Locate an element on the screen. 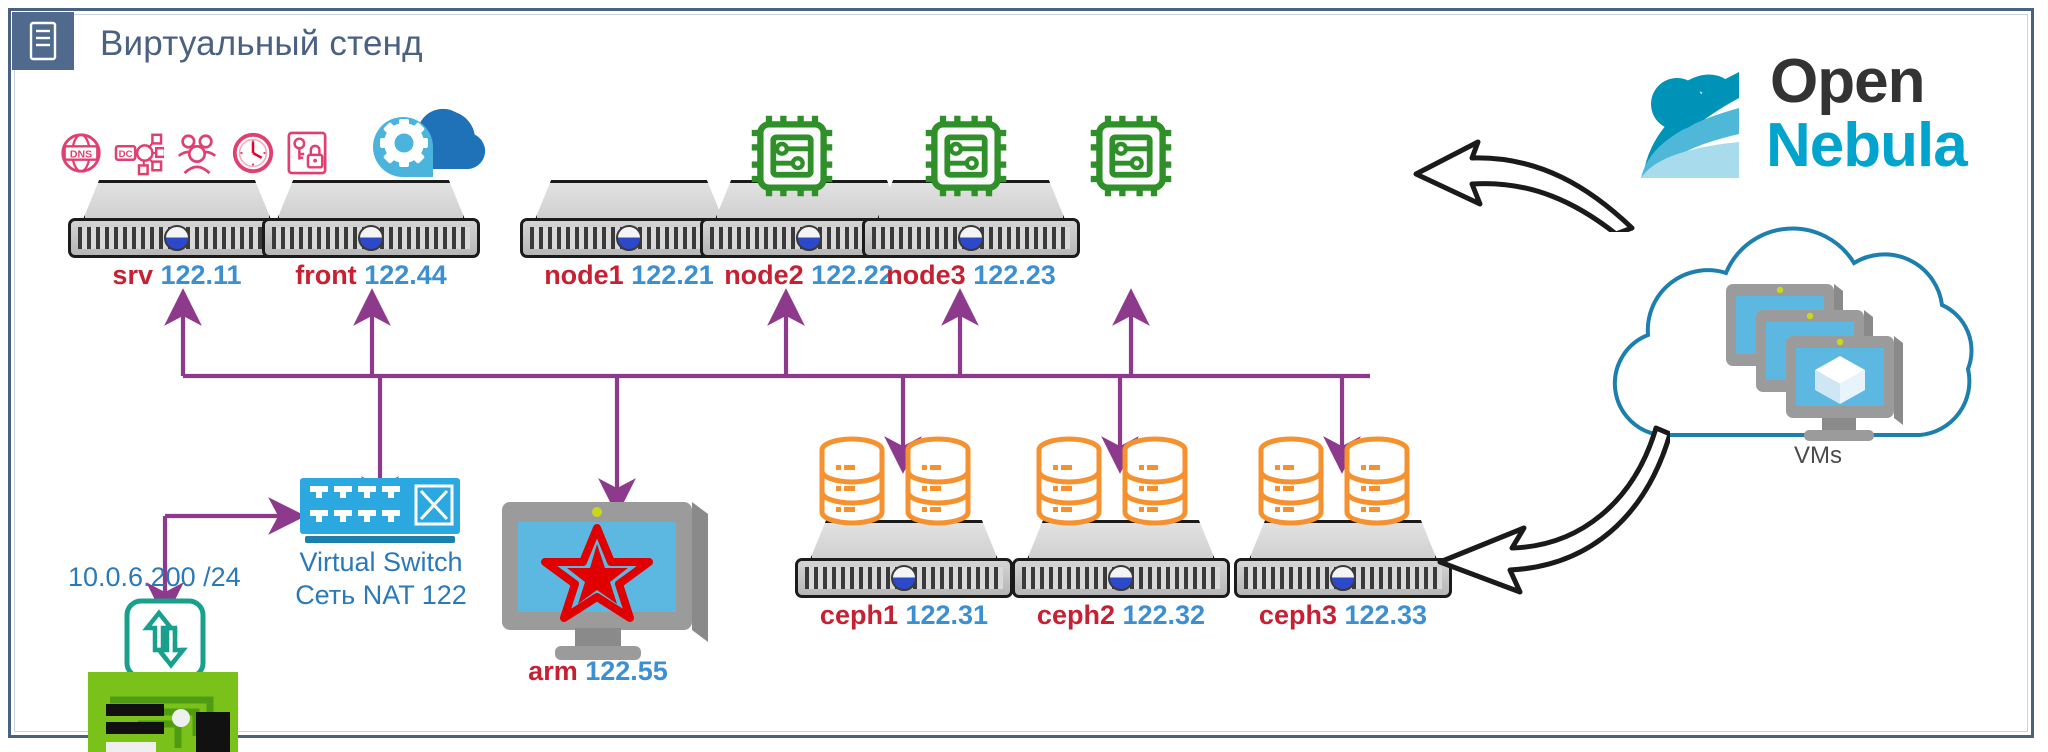  host-name: srv is located at coordinates (132, 275).